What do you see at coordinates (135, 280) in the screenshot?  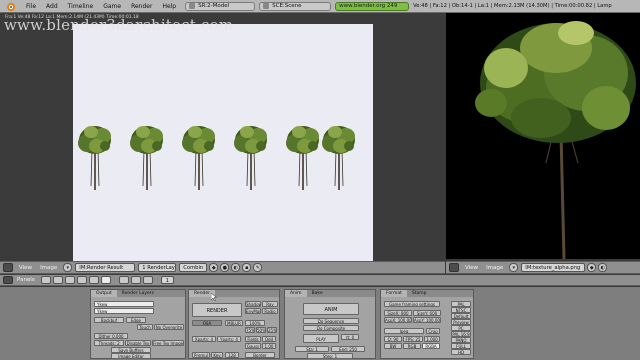 I see `anim-subcontext-icon` at bounding box center [135, 280].